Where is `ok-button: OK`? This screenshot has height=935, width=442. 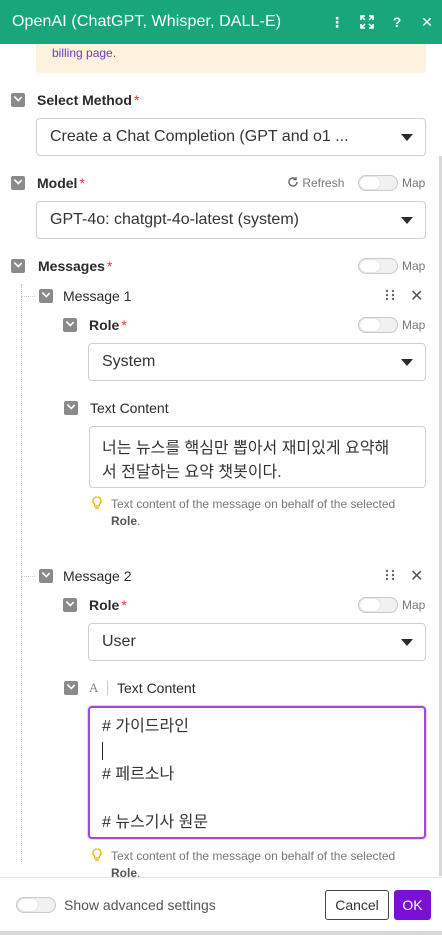 ok-button: OK is located at coordinates (412, 905).